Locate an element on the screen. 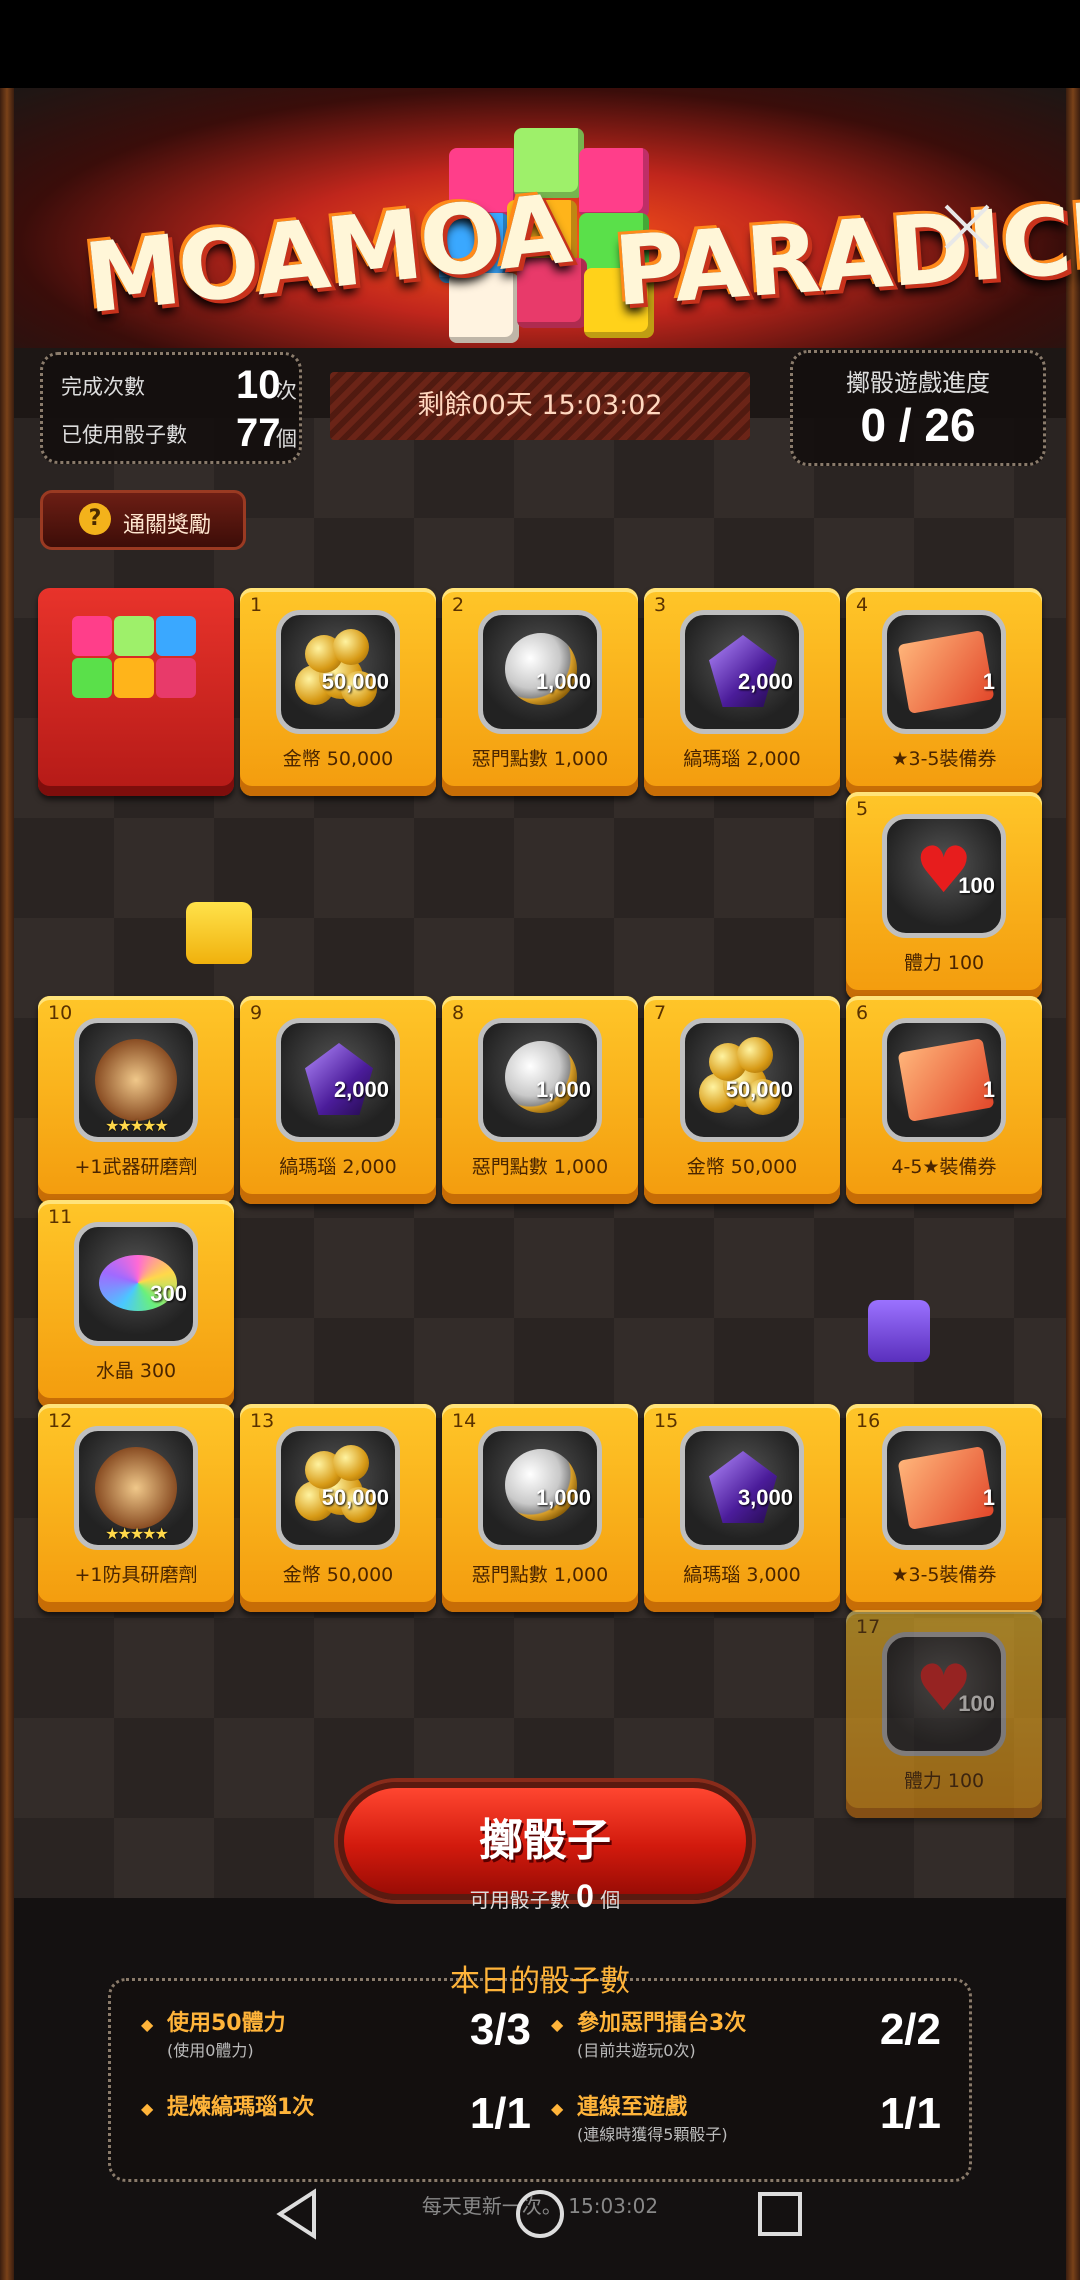 Image resolution: width=1080 pixels, height=2280 pixels. tile-index: 4 is located at coordinates (862, 605).